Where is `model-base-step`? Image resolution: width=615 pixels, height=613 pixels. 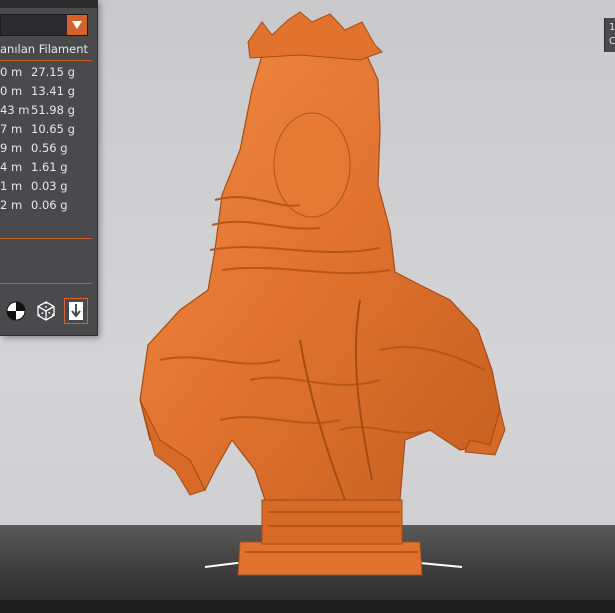 model-base-step is located at coordinates (332, 522).